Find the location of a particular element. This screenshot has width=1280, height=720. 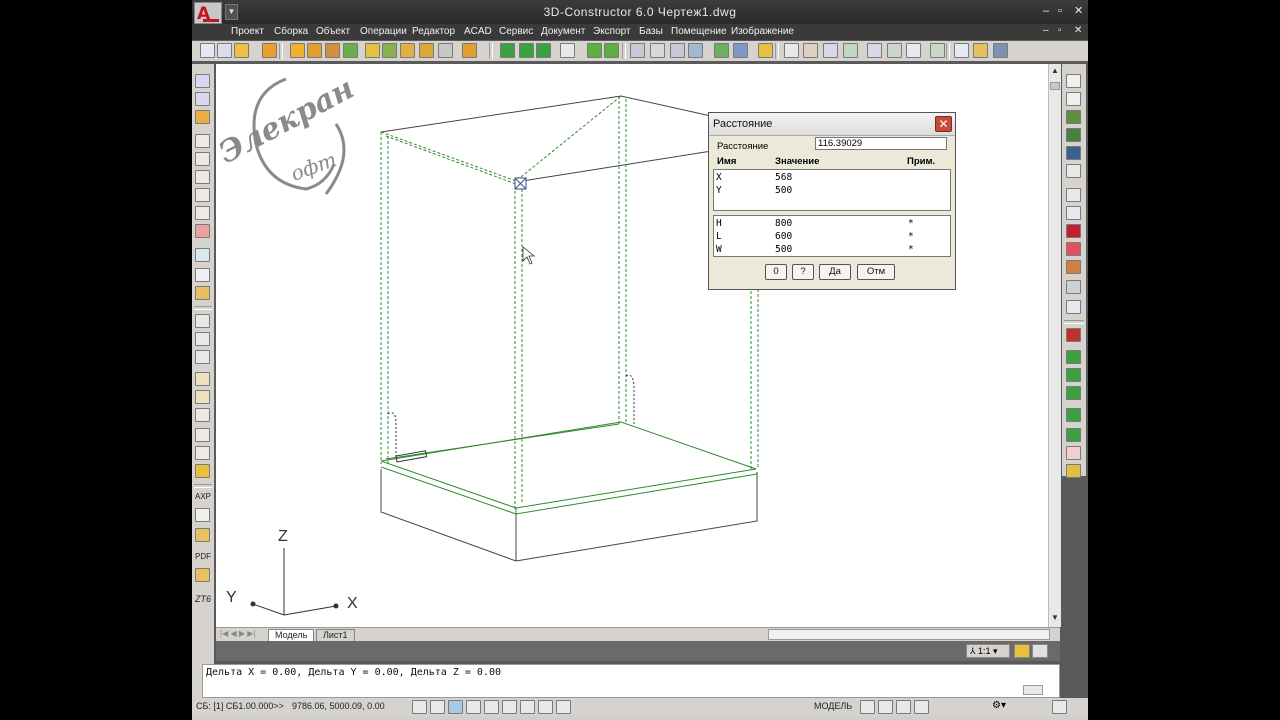

close-icon: ✕ is located at coordinates (943, 124).